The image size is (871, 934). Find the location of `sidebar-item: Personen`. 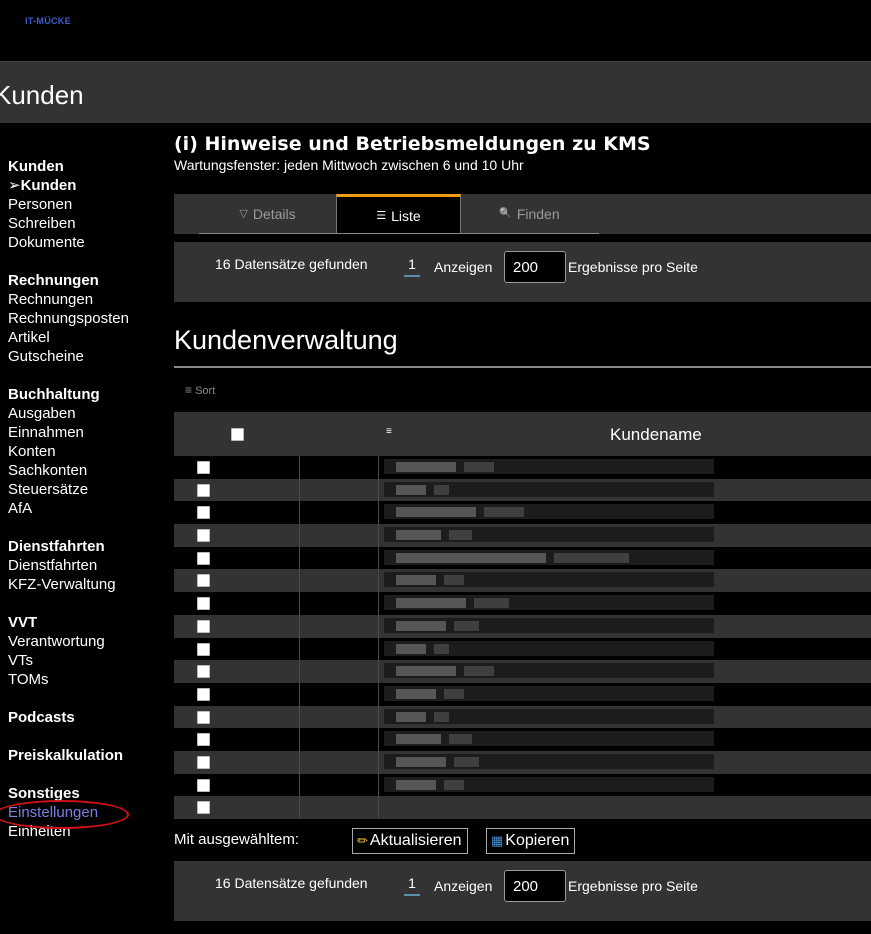

sidebar-item: Personen is located at coordinates (88, 204).